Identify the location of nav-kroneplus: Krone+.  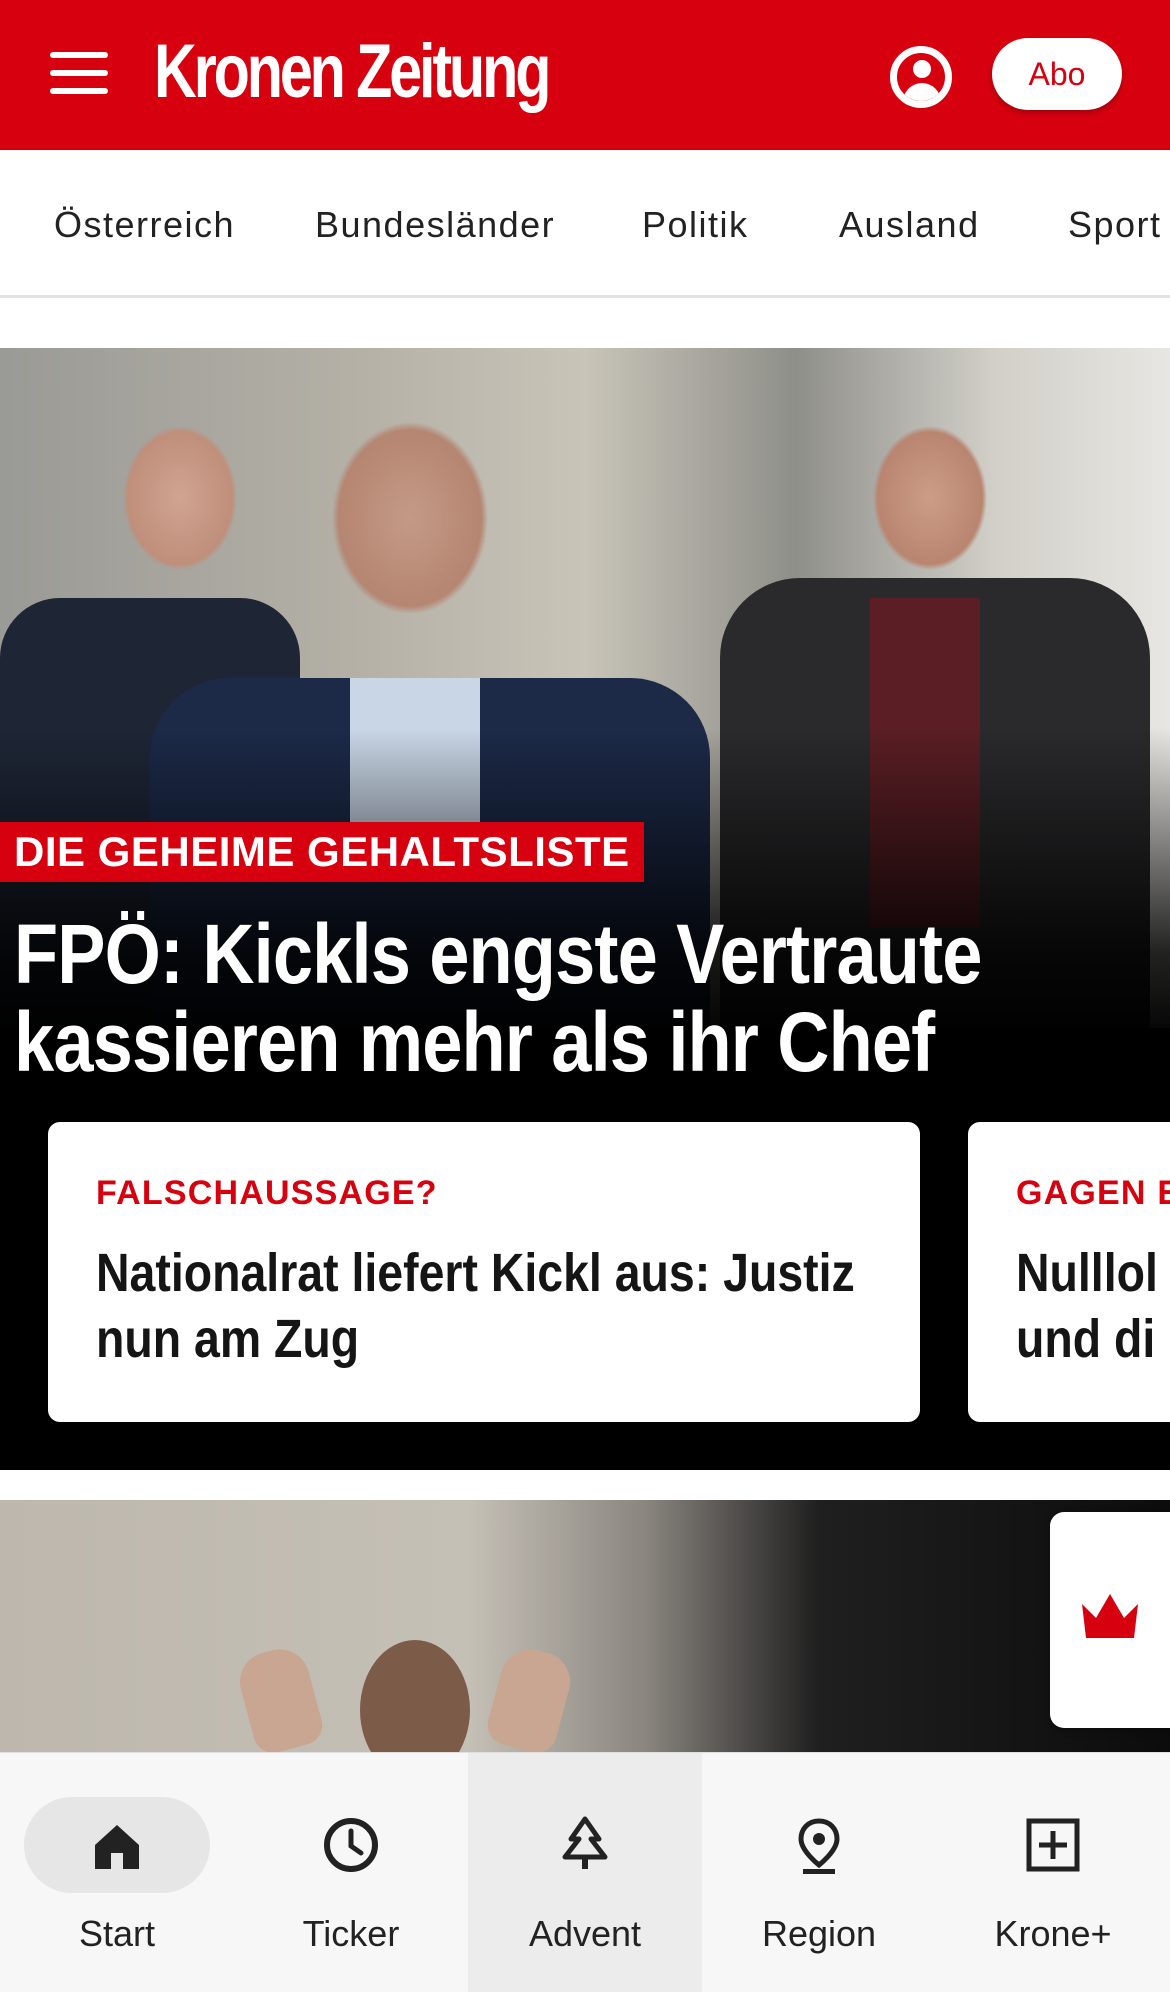
(1053, 1872).